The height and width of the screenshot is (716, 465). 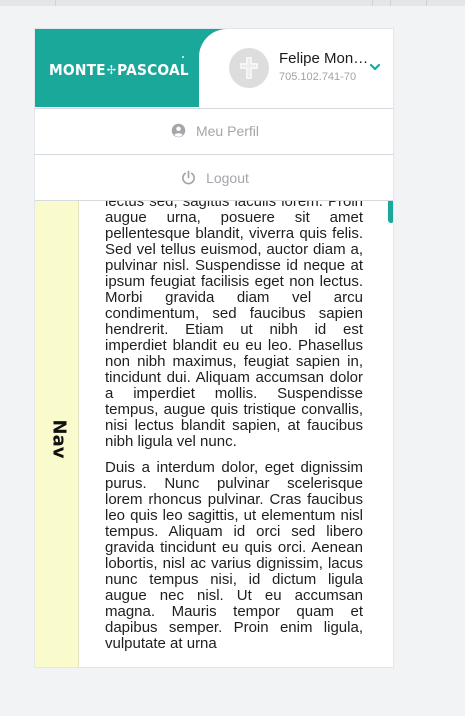 What do you see at coordinates (227, 130) in the screenshot?
I see `menu-item-profile-label: Meu Perfil` at bounding box center [227, 130].